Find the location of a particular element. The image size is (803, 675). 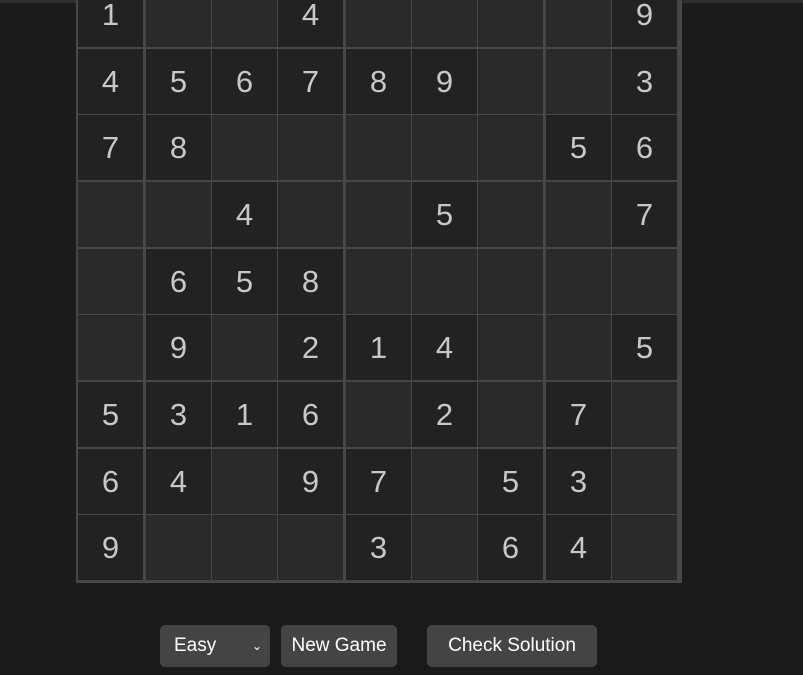

new-game-button: New Game is located at coordinates (339, 646).